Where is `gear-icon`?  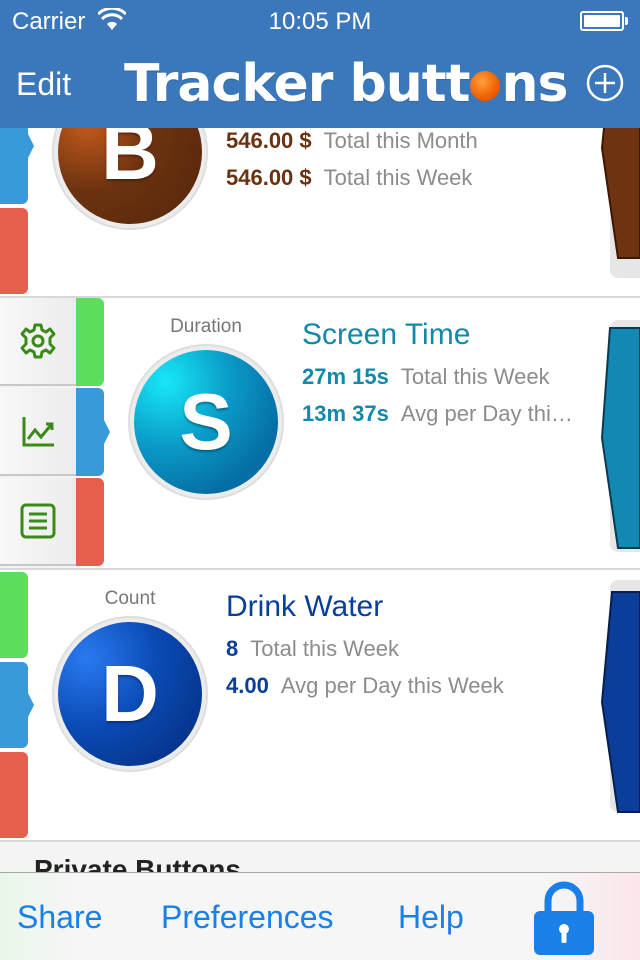
gear-icon is located at coordinates (38, 341).